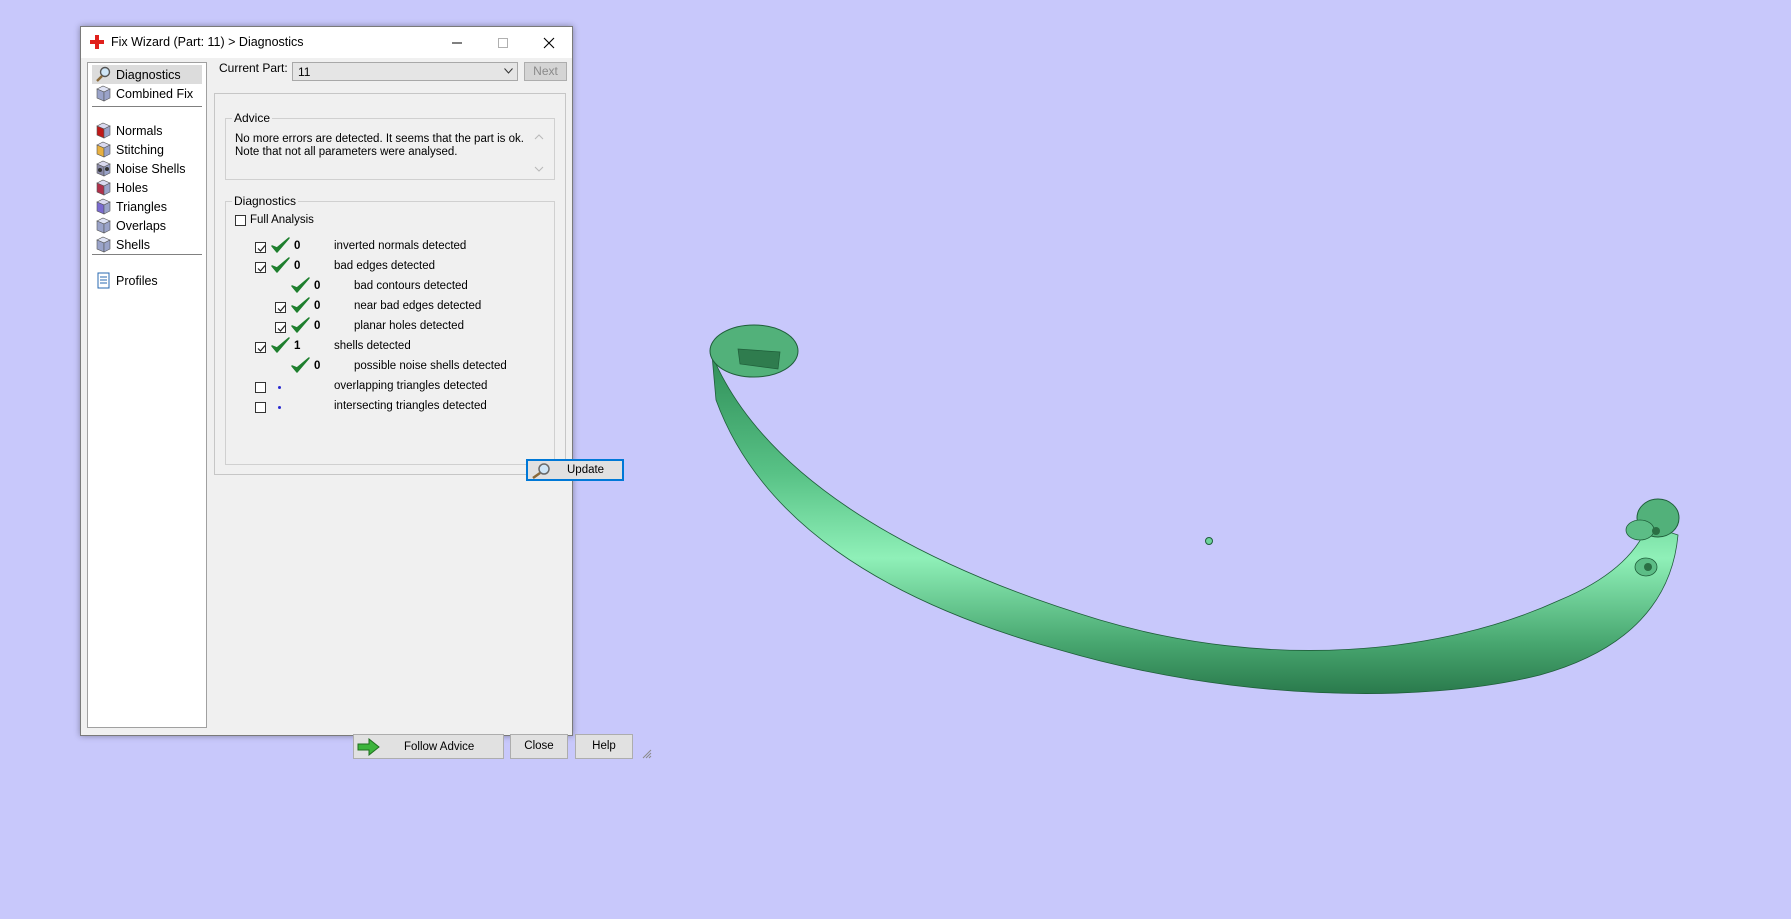 The height and width of the screenshot is (919, 1791). Describe the element at coordinates (207, 42) in the screenshot. I see `window-title: Fix Wizard (Part: 11) > Diagnostics` at that location.